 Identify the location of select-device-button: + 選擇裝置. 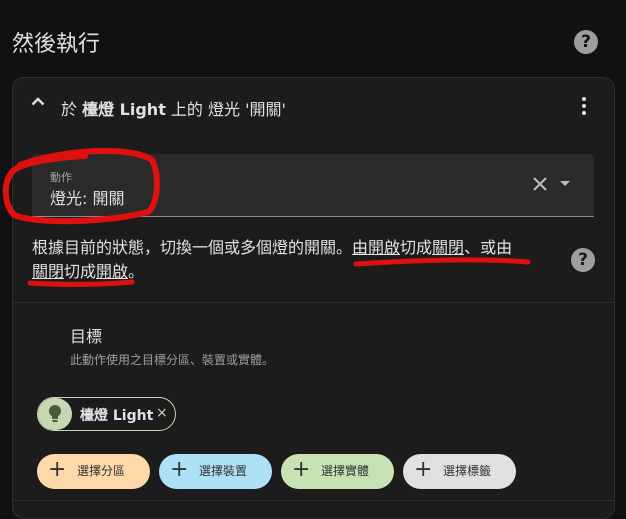
(215, 471).